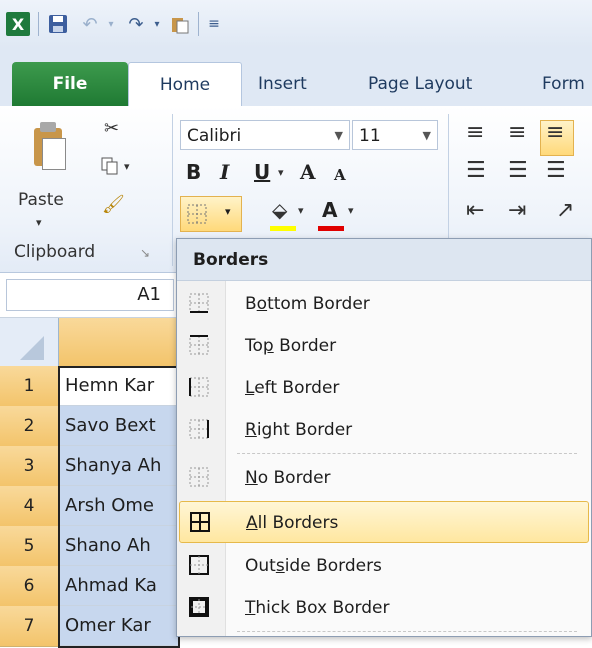 This screenshot has height=648, width=592. What do you see at coordinates (199, 345) in the screenshot?
I see `top-border-icon` at bounding box center [199, 345].